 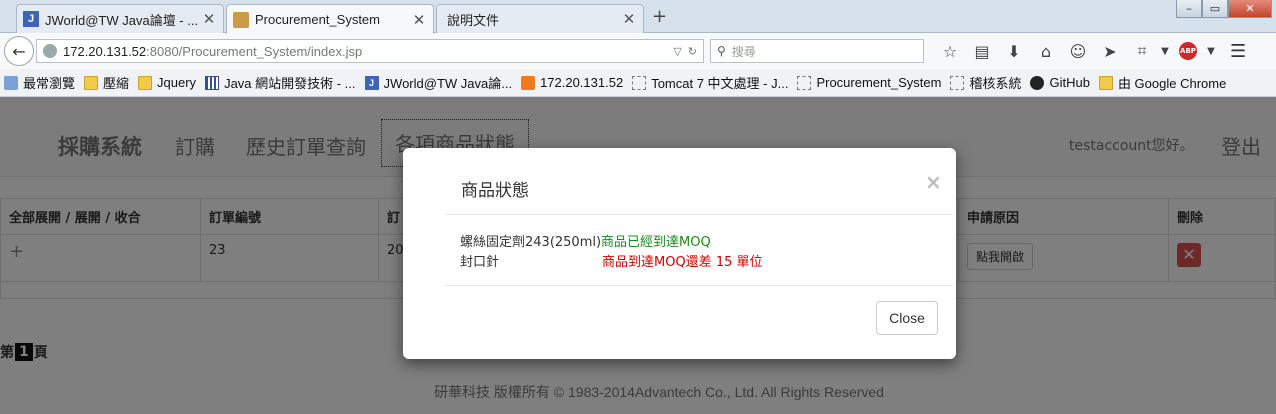 What do you see at coordinates (11, 82) in the screenshot?
I see `bookmark-star-icon` at bounding box center [11, 82].